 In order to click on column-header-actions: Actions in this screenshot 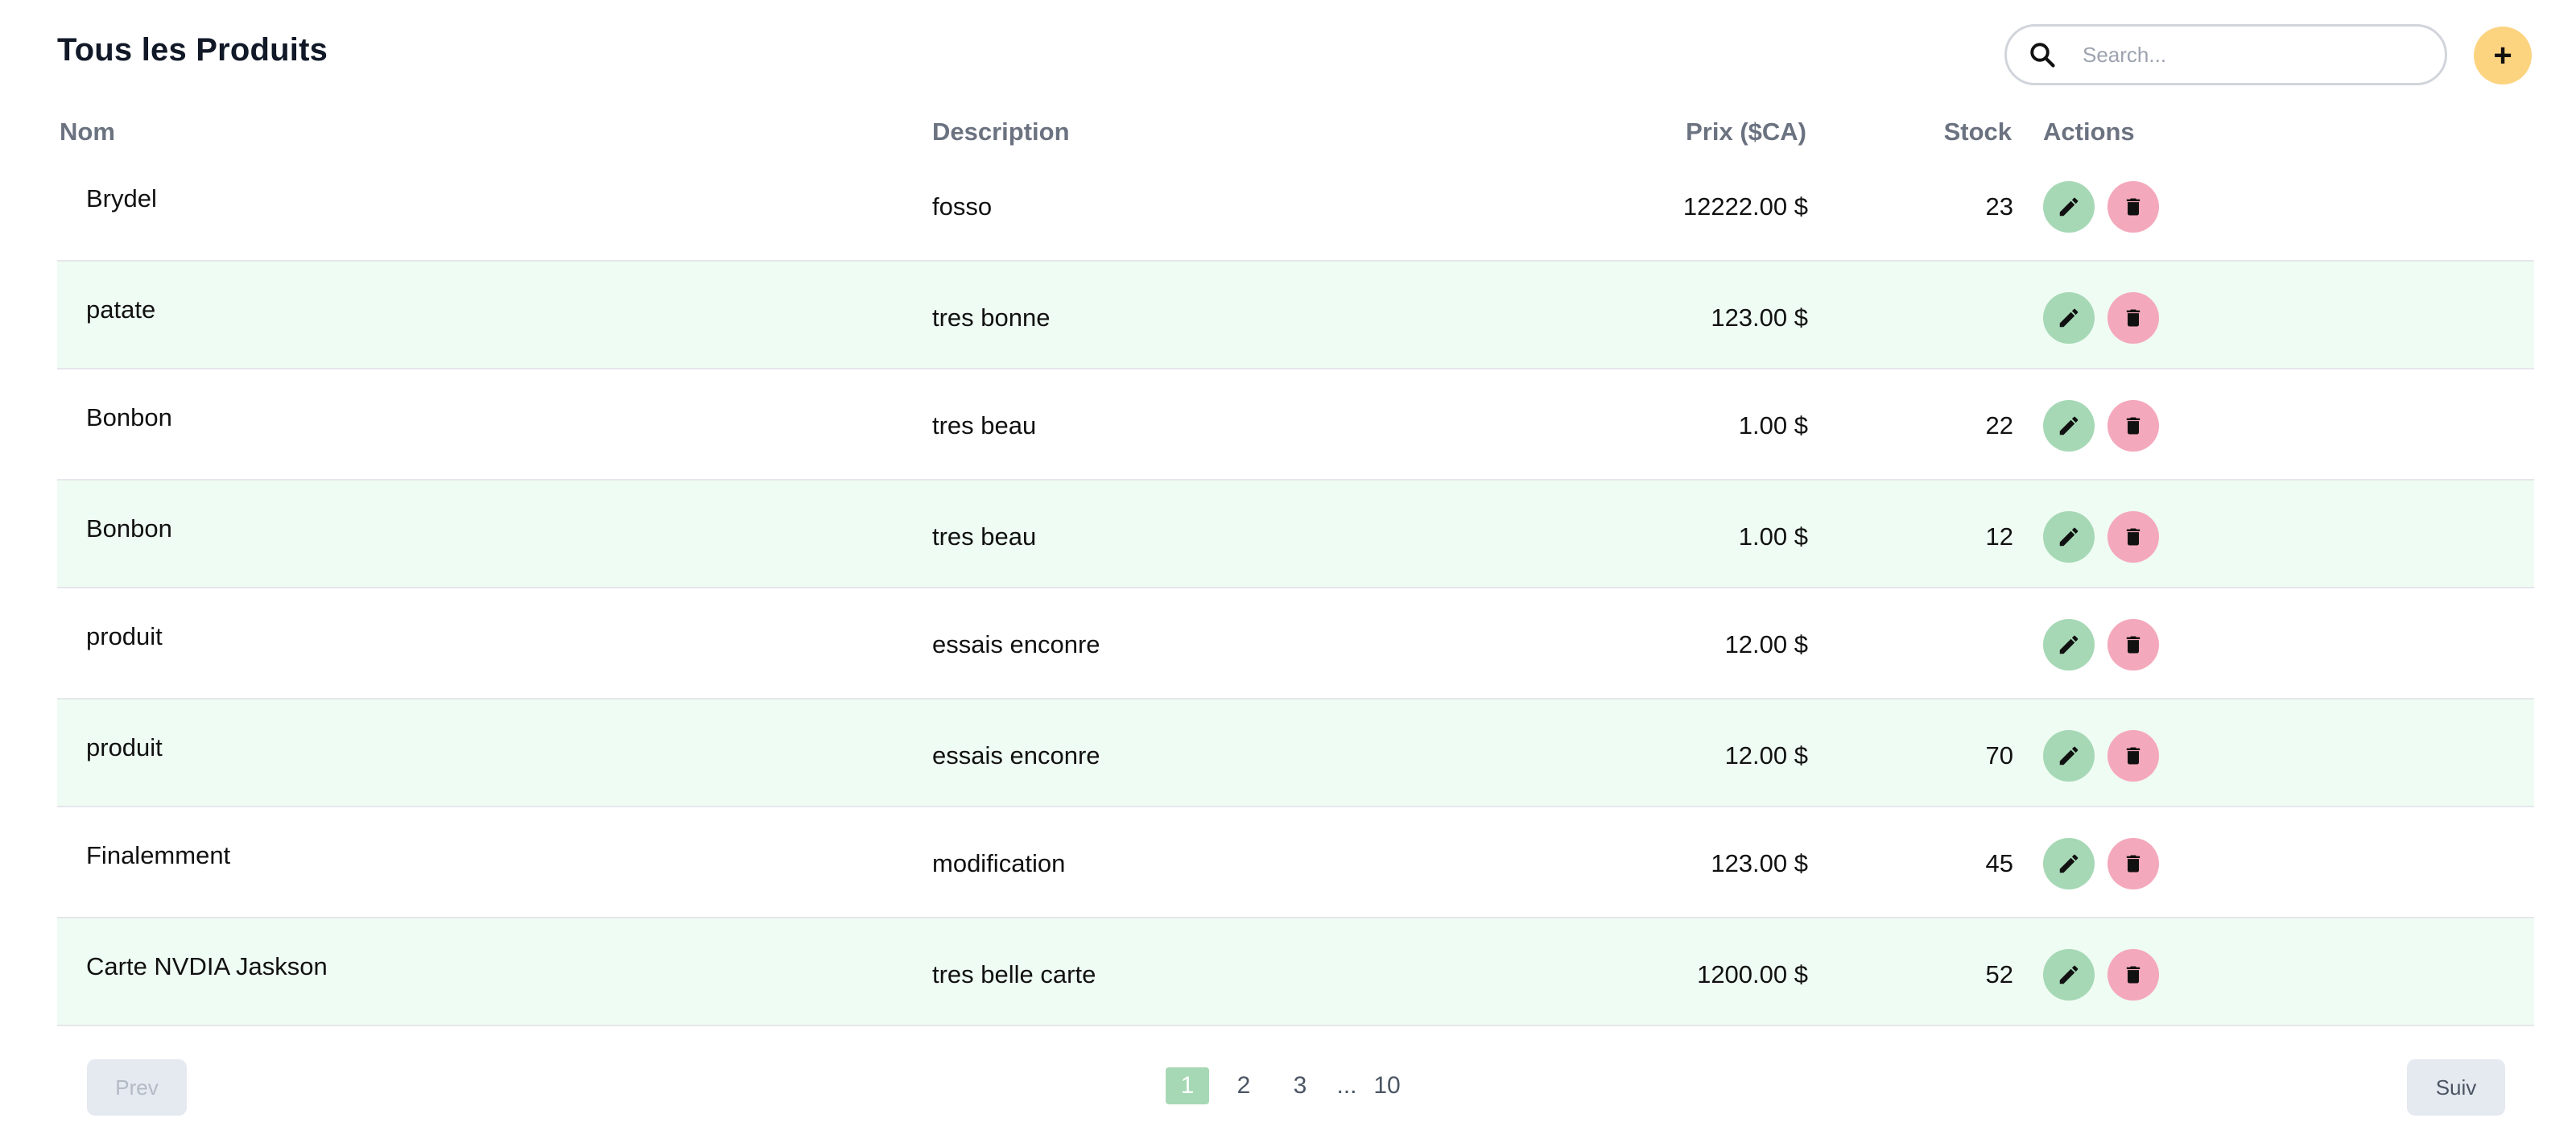, I will do `click(2089, 132)`.